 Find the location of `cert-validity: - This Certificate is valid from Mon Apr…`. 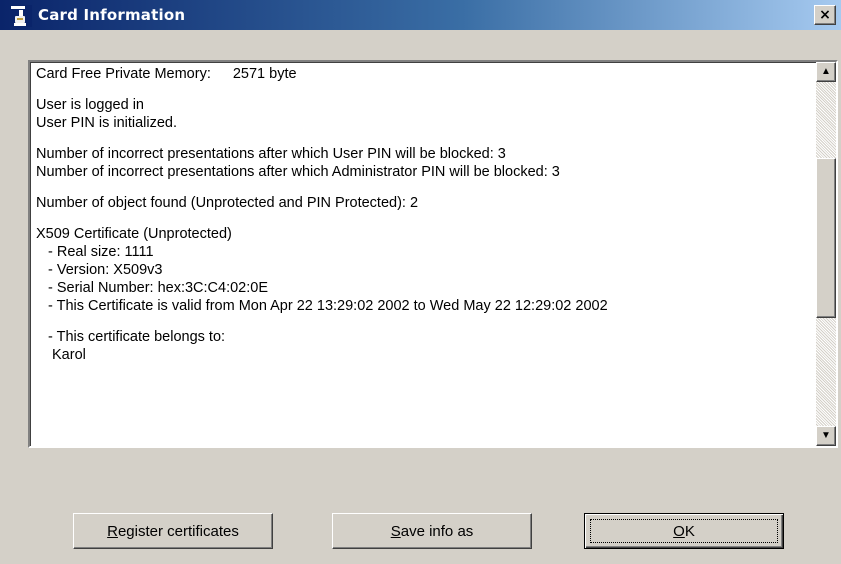

cert-validity: - This Certificate is valid from Mon Apr… is located at coordinates (328, 306).